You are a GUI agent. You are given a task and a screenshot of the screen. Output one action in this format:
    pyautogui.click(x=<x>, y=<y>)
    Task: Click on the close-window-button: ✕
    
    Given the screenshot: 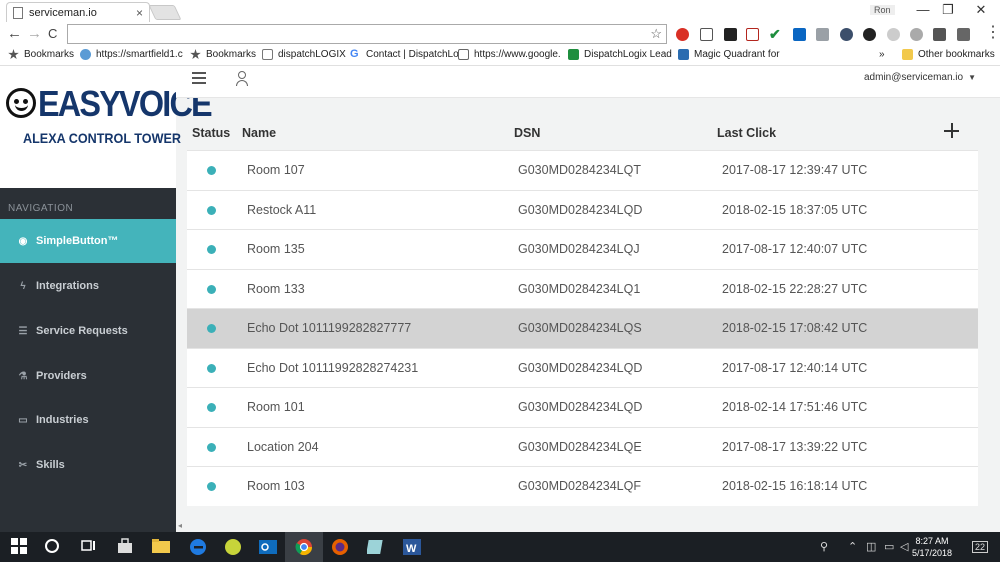 What is the action you would take?
    pyautogui.click(x=981, y=10)
    